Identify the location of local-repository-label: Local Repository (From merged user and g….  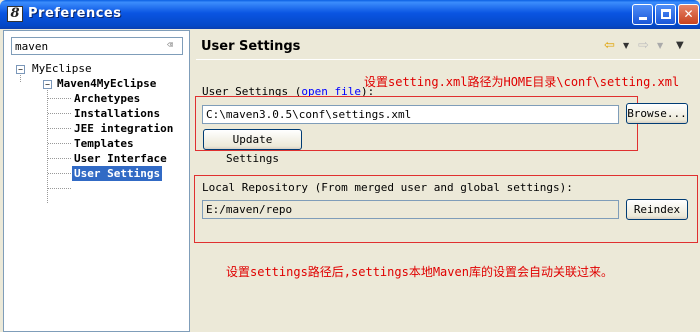
(387, 187).